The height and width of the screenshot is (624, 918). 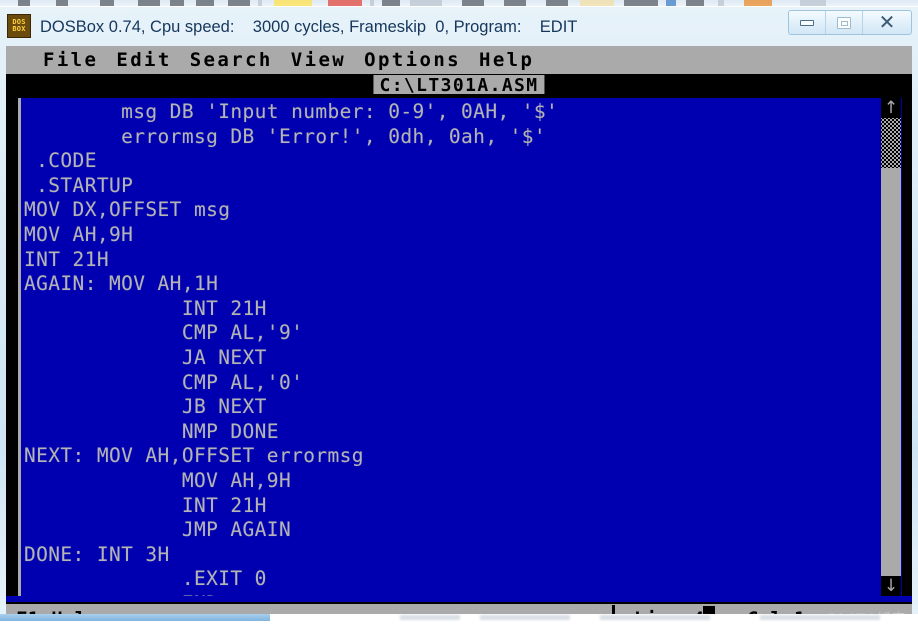 I want to click on code-line: JB NEXT, so click(x=145, y=407).